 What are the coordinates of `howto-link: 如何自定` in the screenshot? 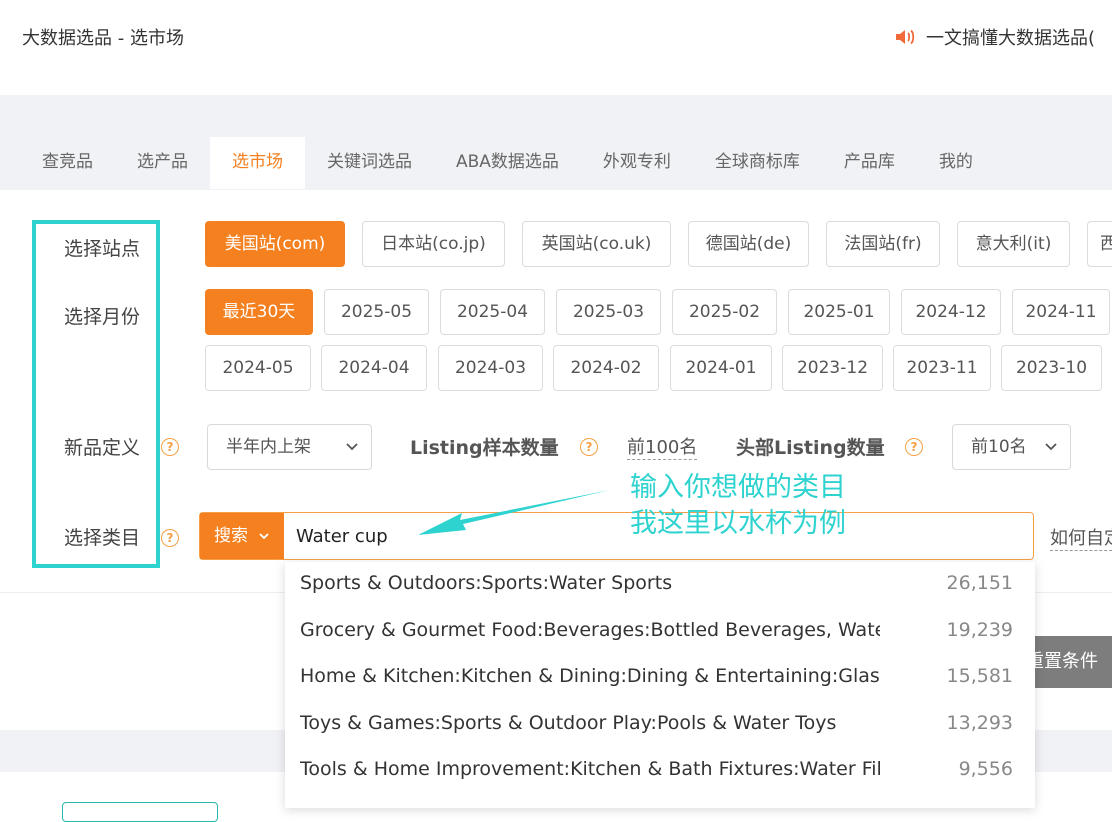 It's located at (1081, 537).